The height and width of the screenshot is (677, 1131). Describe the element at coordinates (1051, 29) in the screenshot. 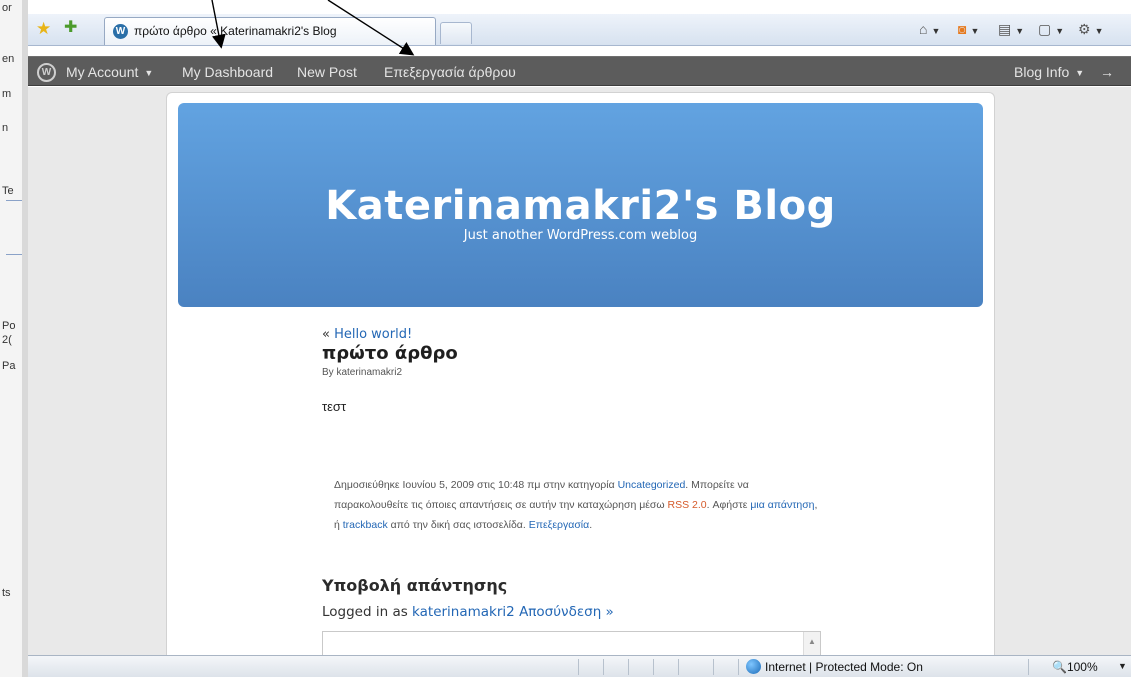

I see `page-icon: ▢ ▼` at that location.